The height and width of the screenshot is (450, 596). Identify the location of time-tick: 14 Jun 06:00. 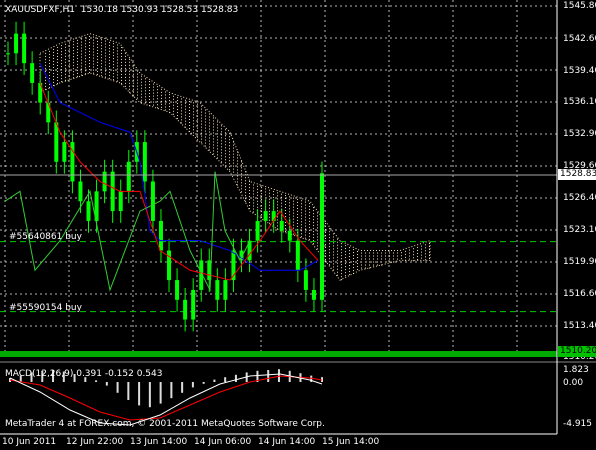
(223, 442).